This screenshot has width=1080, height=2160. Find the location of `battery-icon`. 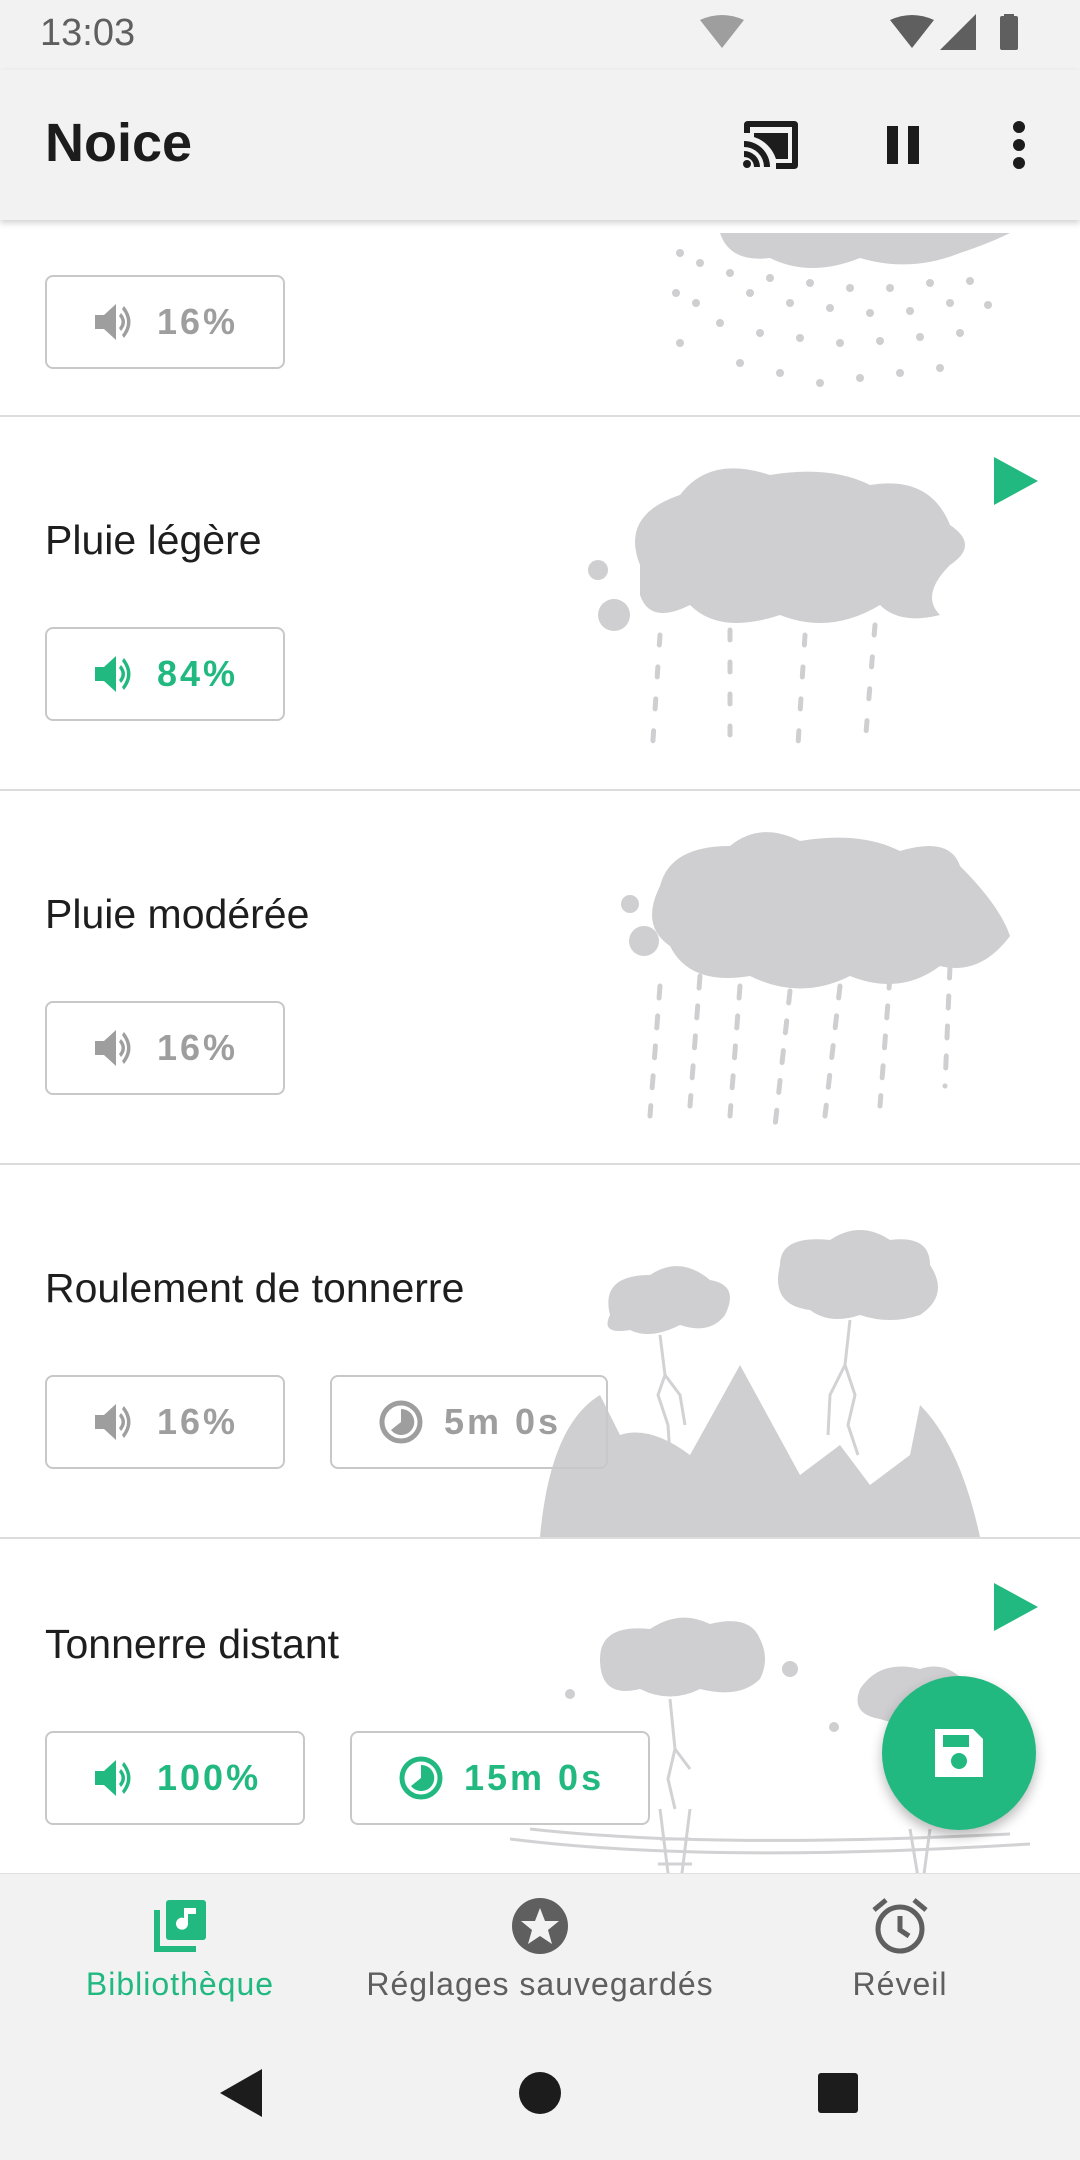

battery-icon is located at coordinates (1009, 33).